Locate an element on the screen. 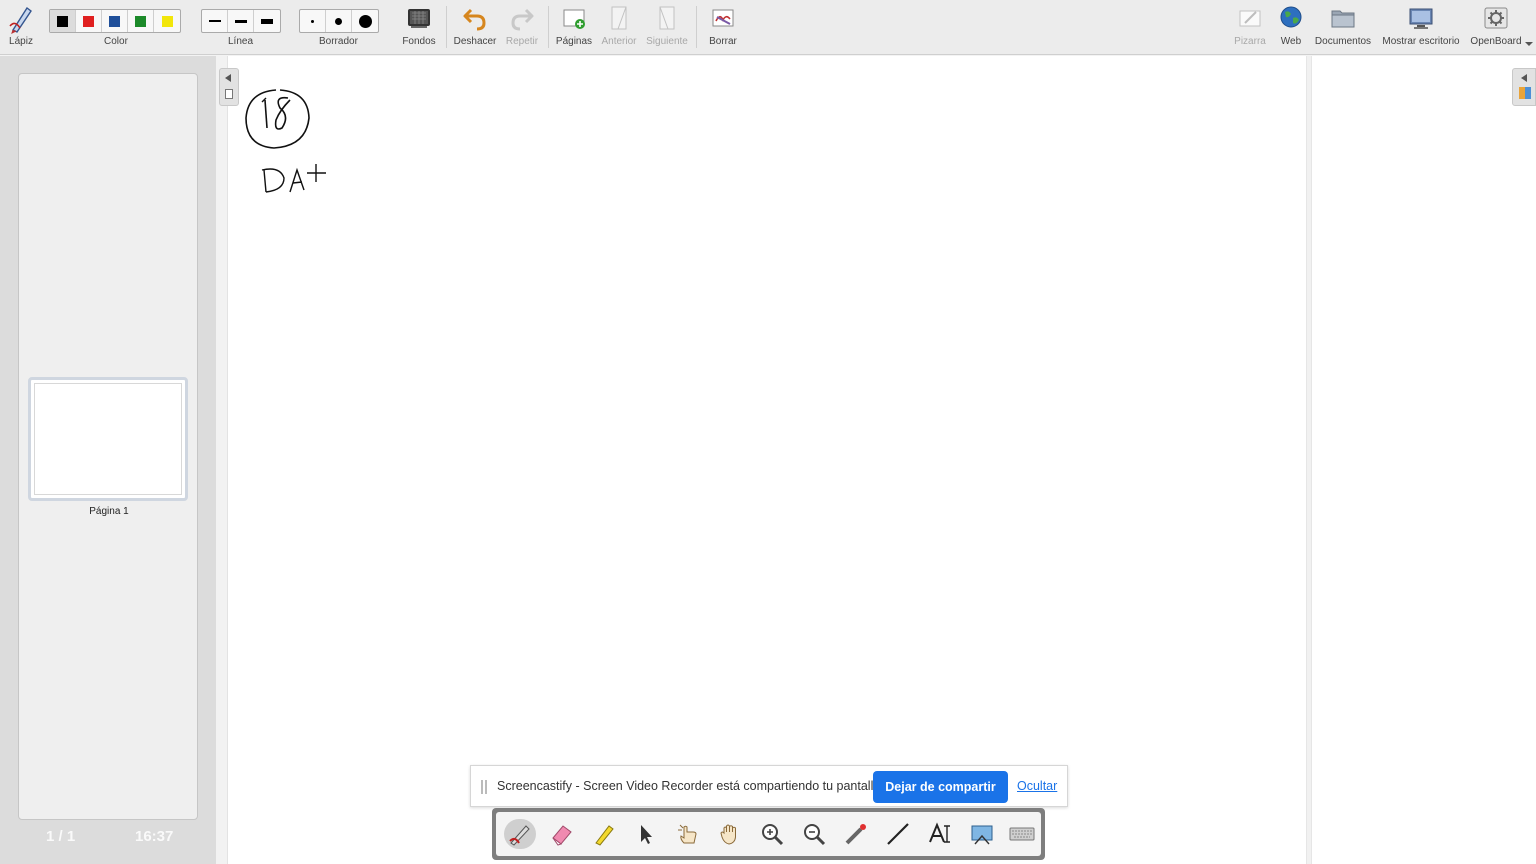 This screenshot has width=1536, height=864. eraser-medium-option is located at coordinates (339, 21).